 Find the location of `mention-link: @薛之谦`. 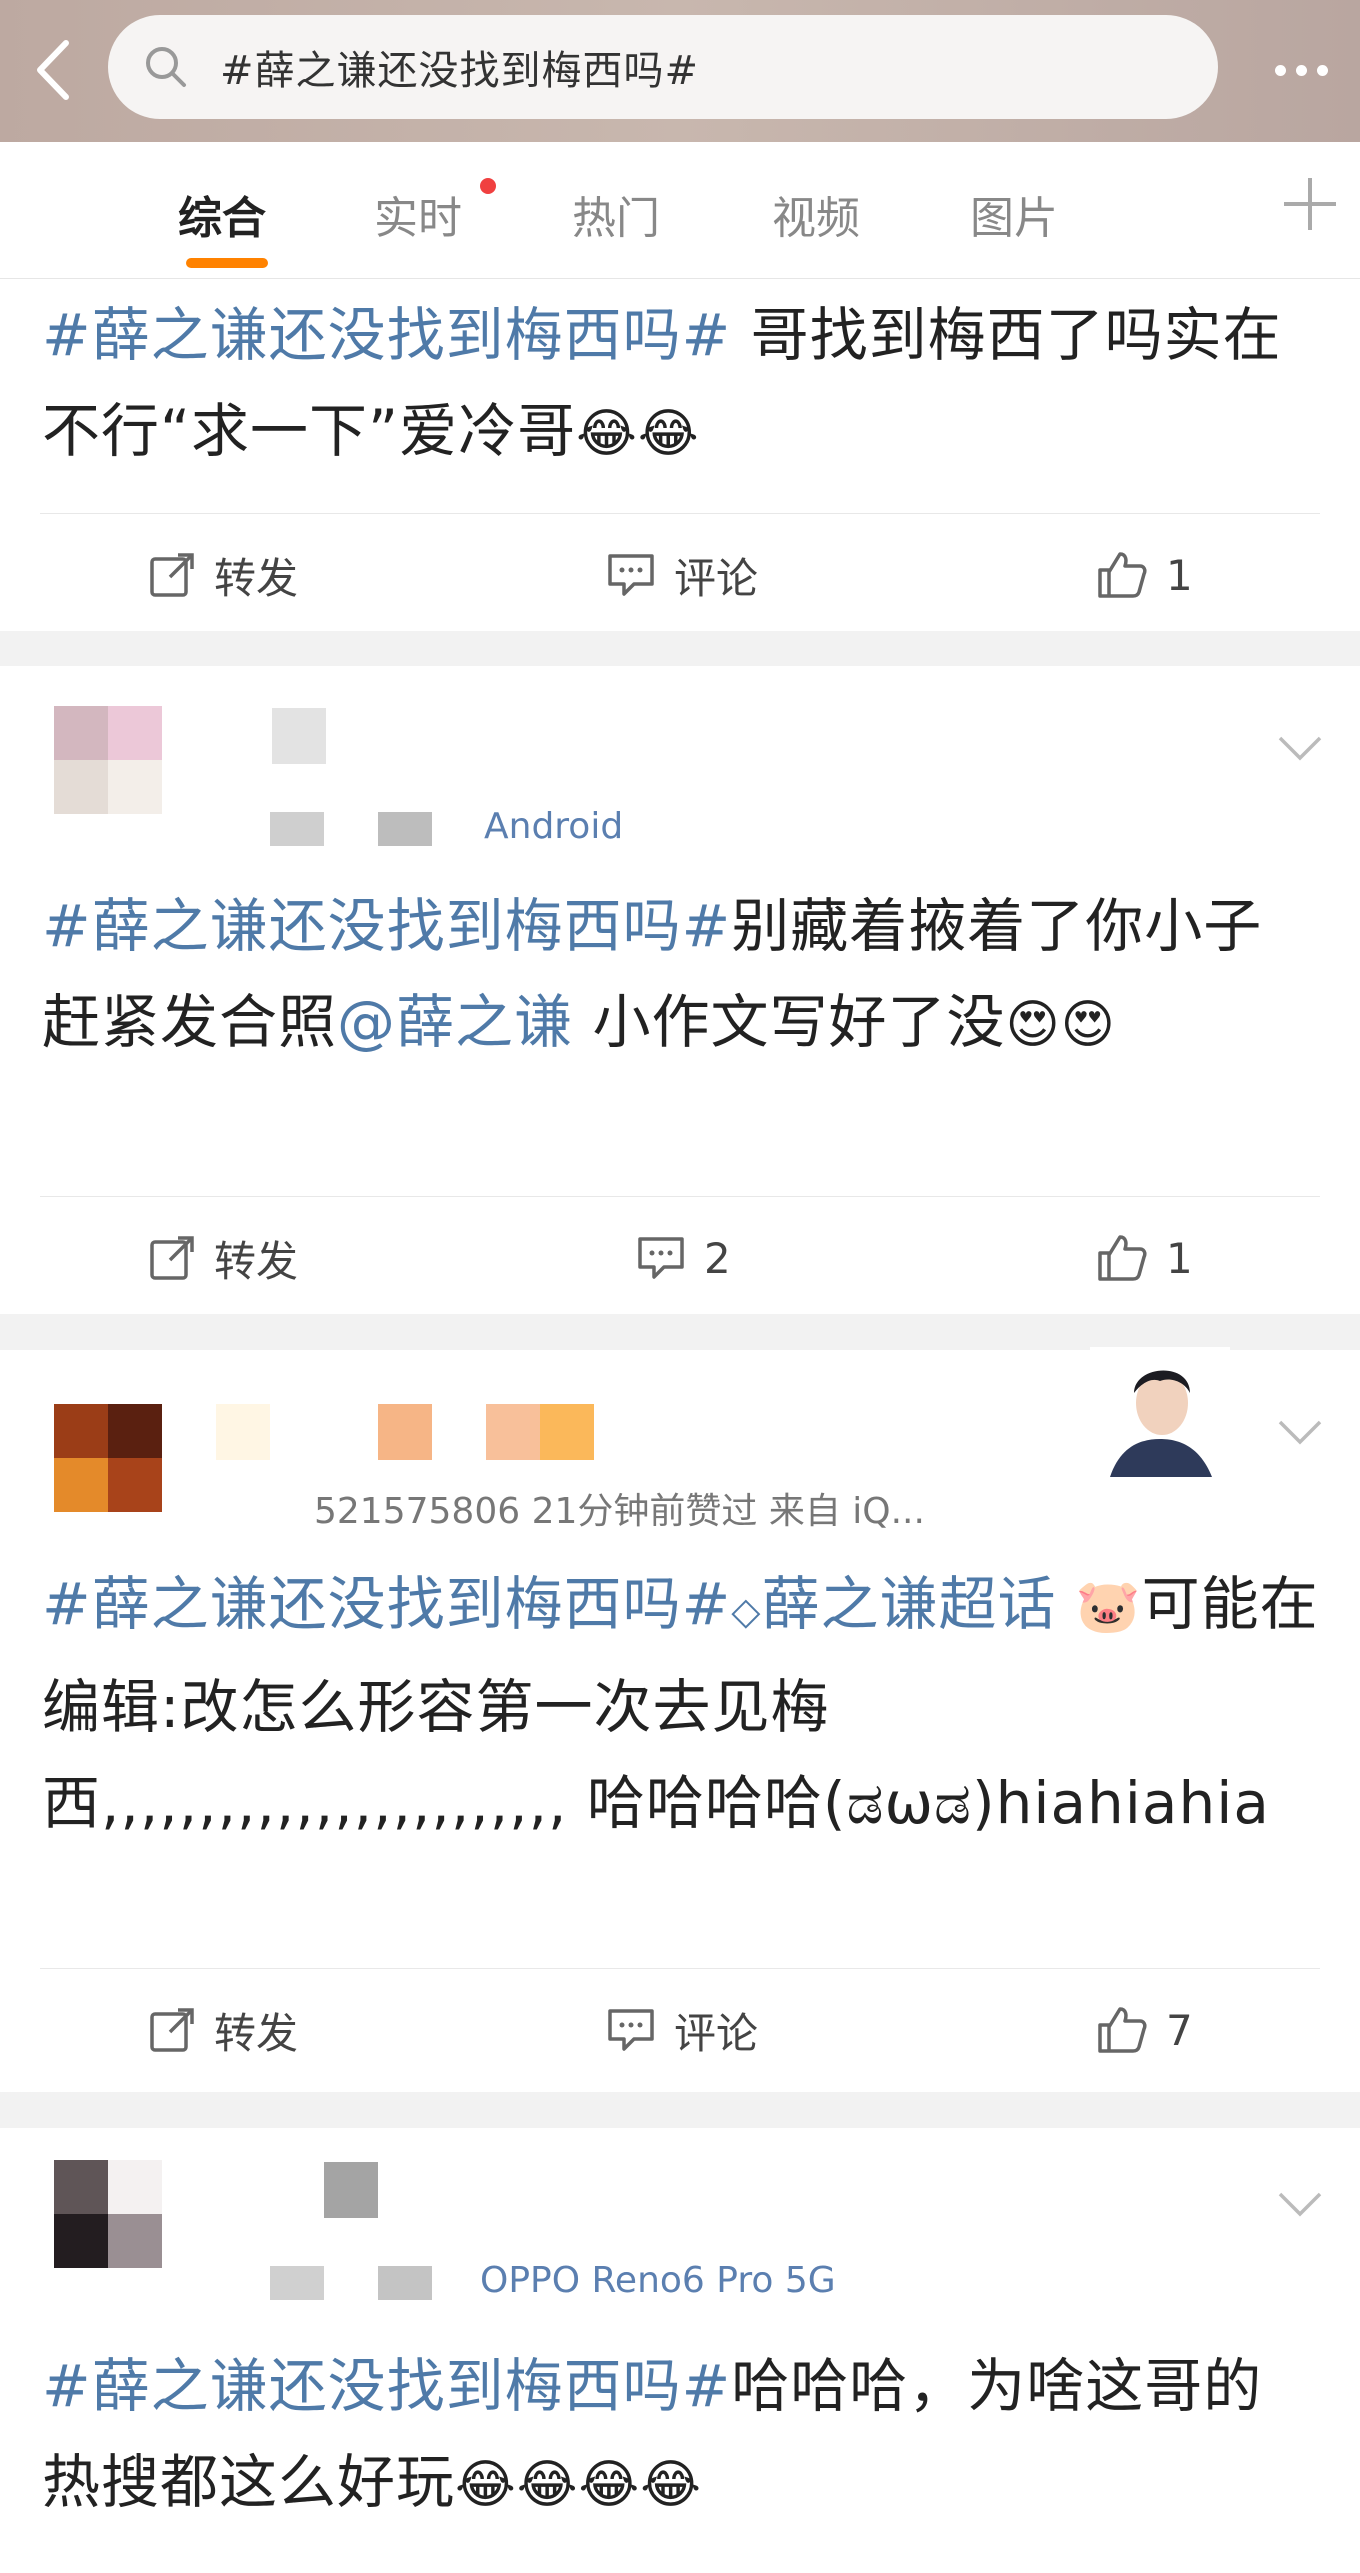

mention-link: @薛之谦 is located at coordinates (455, 1022).